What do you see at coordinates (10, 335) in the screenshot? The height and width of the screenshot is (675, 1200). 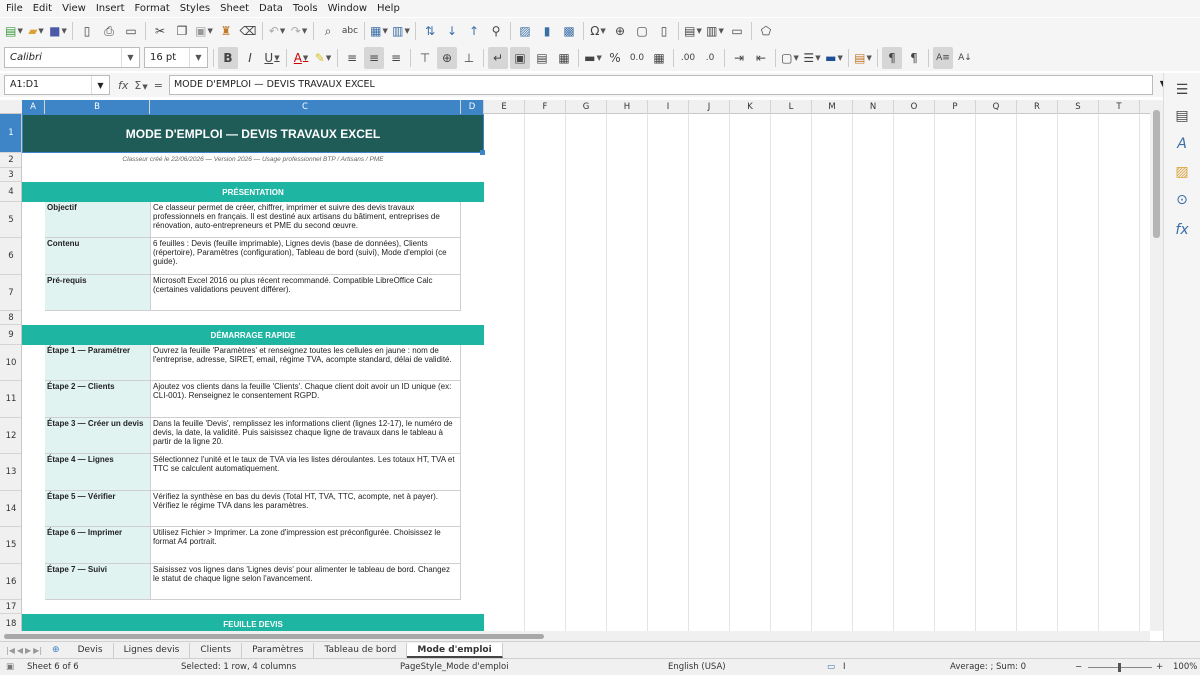 I see `row-header: 9` at bounding box center [10, 335].